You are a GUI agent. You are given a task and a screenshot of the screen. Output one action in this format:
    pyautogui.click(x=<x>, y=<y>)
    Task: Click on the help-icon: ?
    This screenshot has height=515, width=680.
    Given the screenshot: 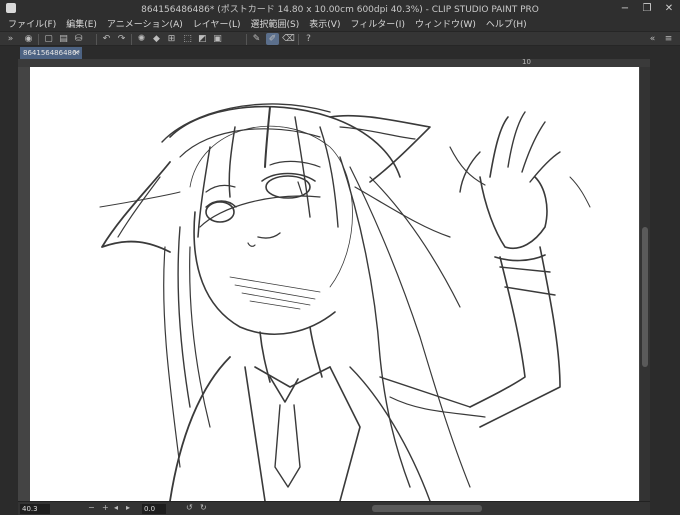 What is the action you would take?
    pyautogui.click(x=308, y=39)
    